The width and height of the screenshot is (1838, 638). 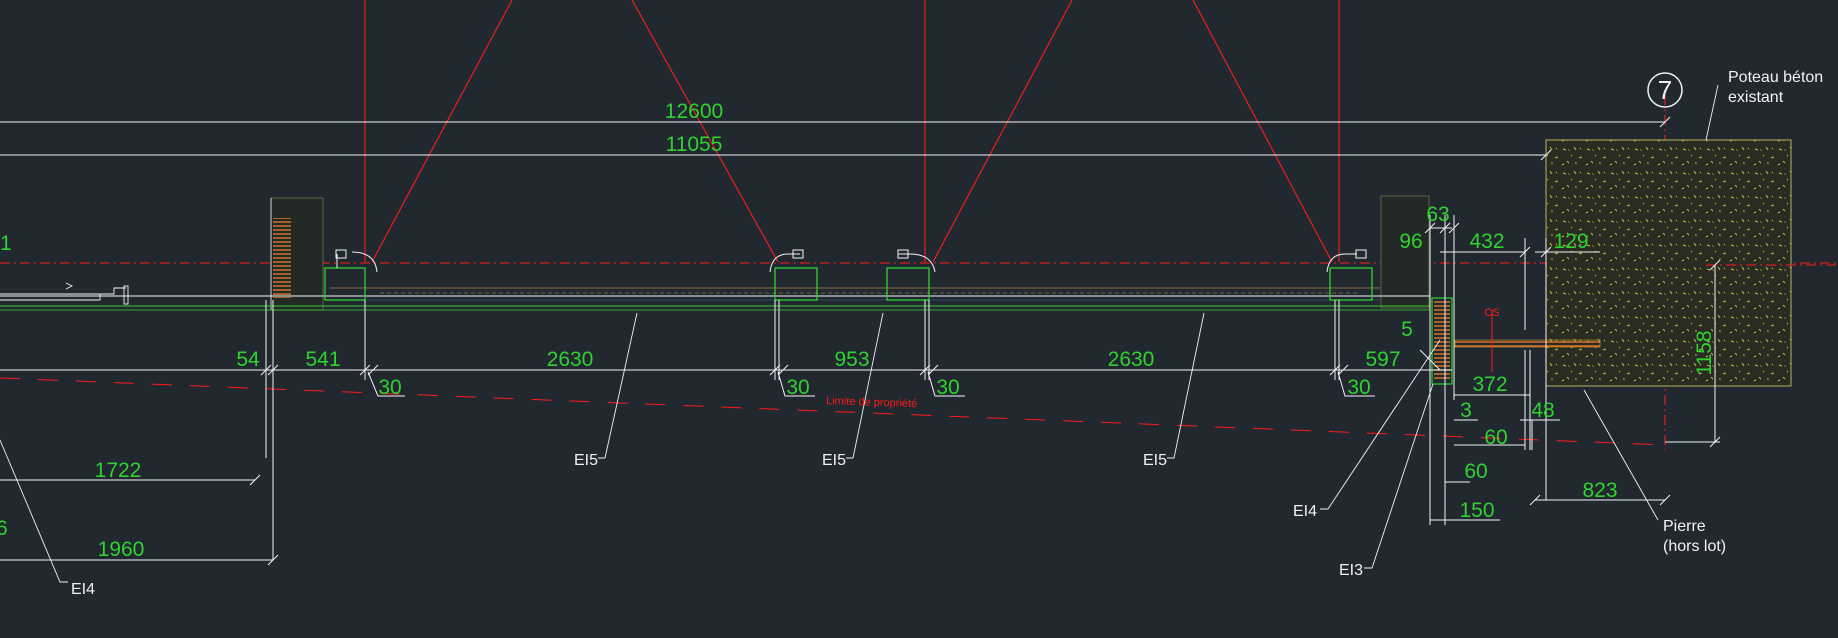 What do you see at coordinates (1155, 460) in the screenshot?
I see `tag-ei5-c: EI5` at bounding box center [1155, 460].